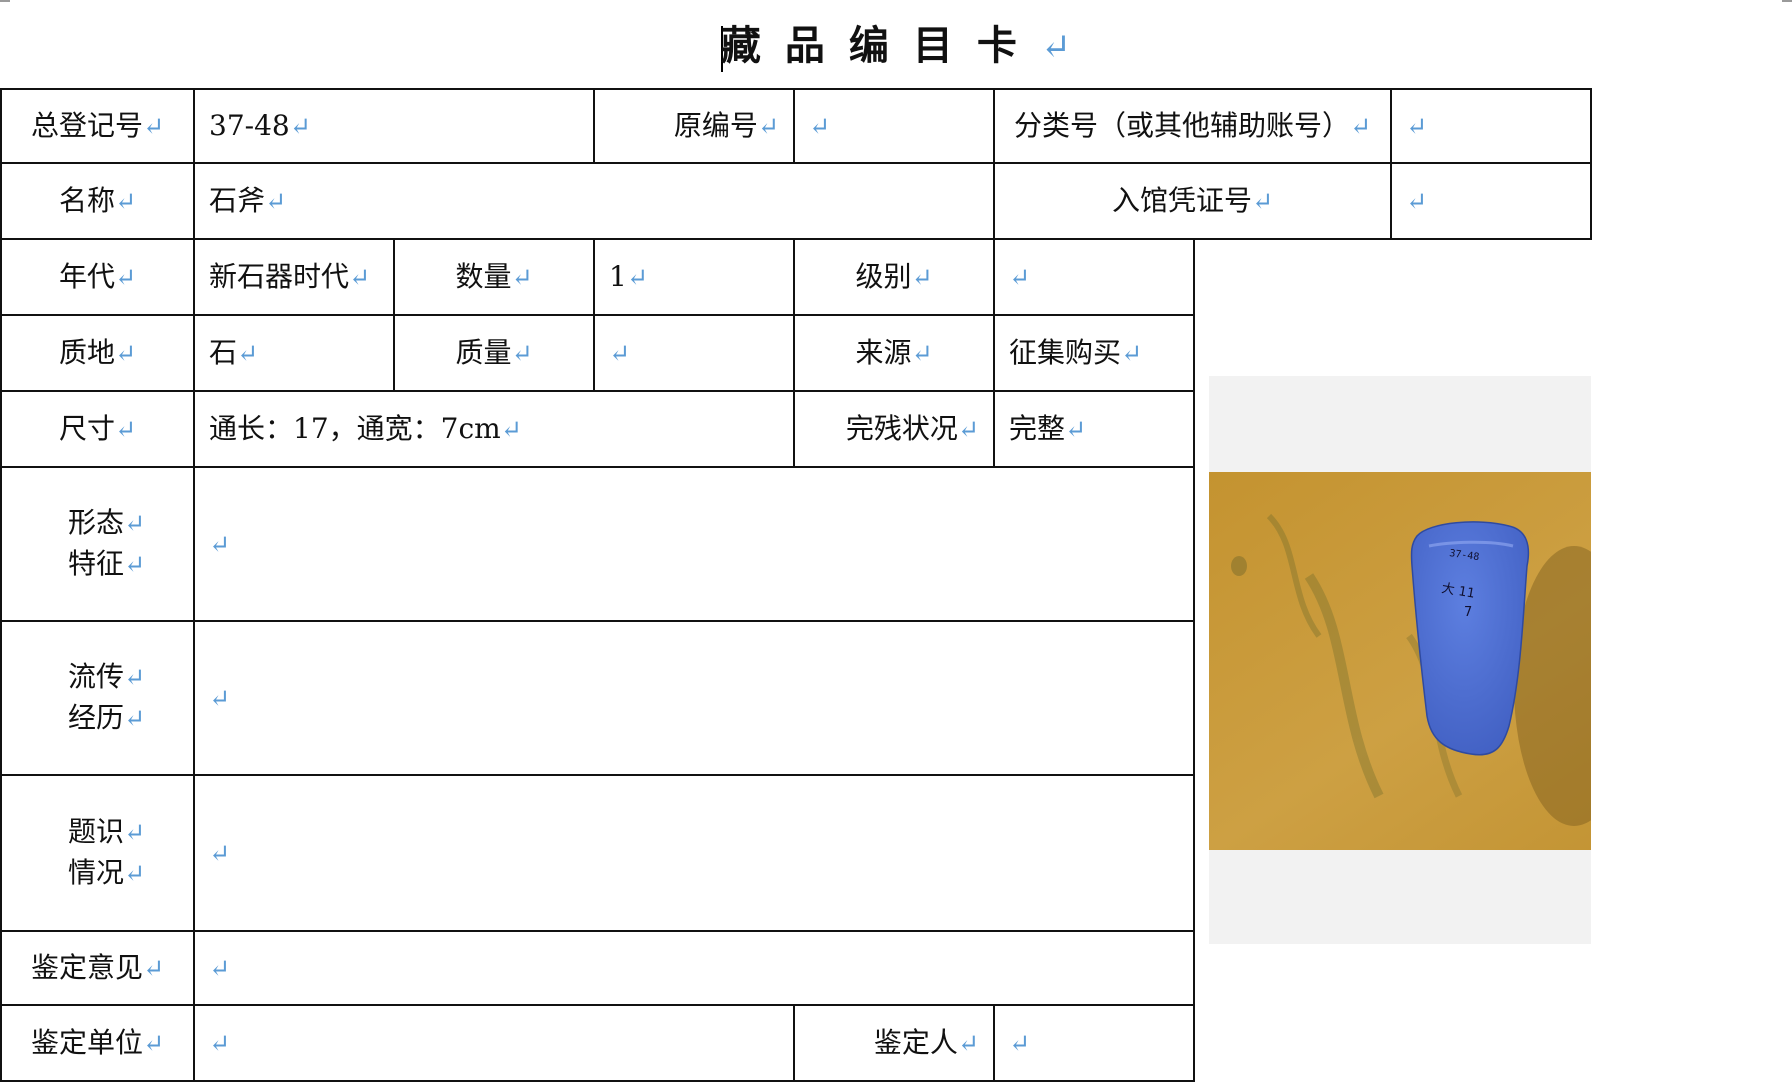 The height and width of the screenshot is (1082, 1792). Describe the element at coordinates (107, 872) in the screenshot. I see `inscriptions-label-line2: 情况↵` at that location.